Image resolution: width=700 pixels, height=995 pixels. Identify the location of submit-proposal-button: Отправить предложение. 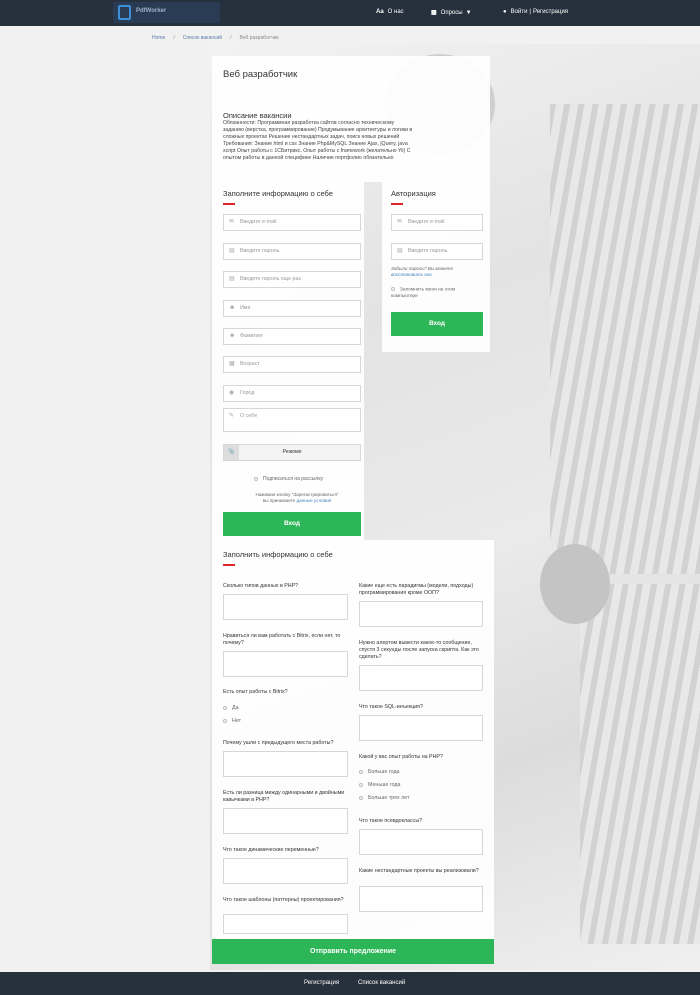
(353, 951).